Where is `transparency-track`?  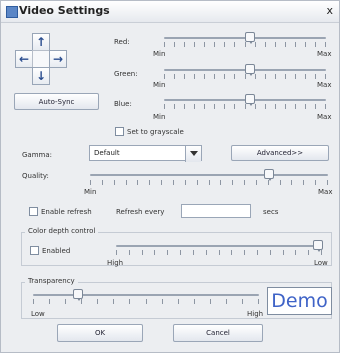
transparency-track is located at coordinates (146, 295).